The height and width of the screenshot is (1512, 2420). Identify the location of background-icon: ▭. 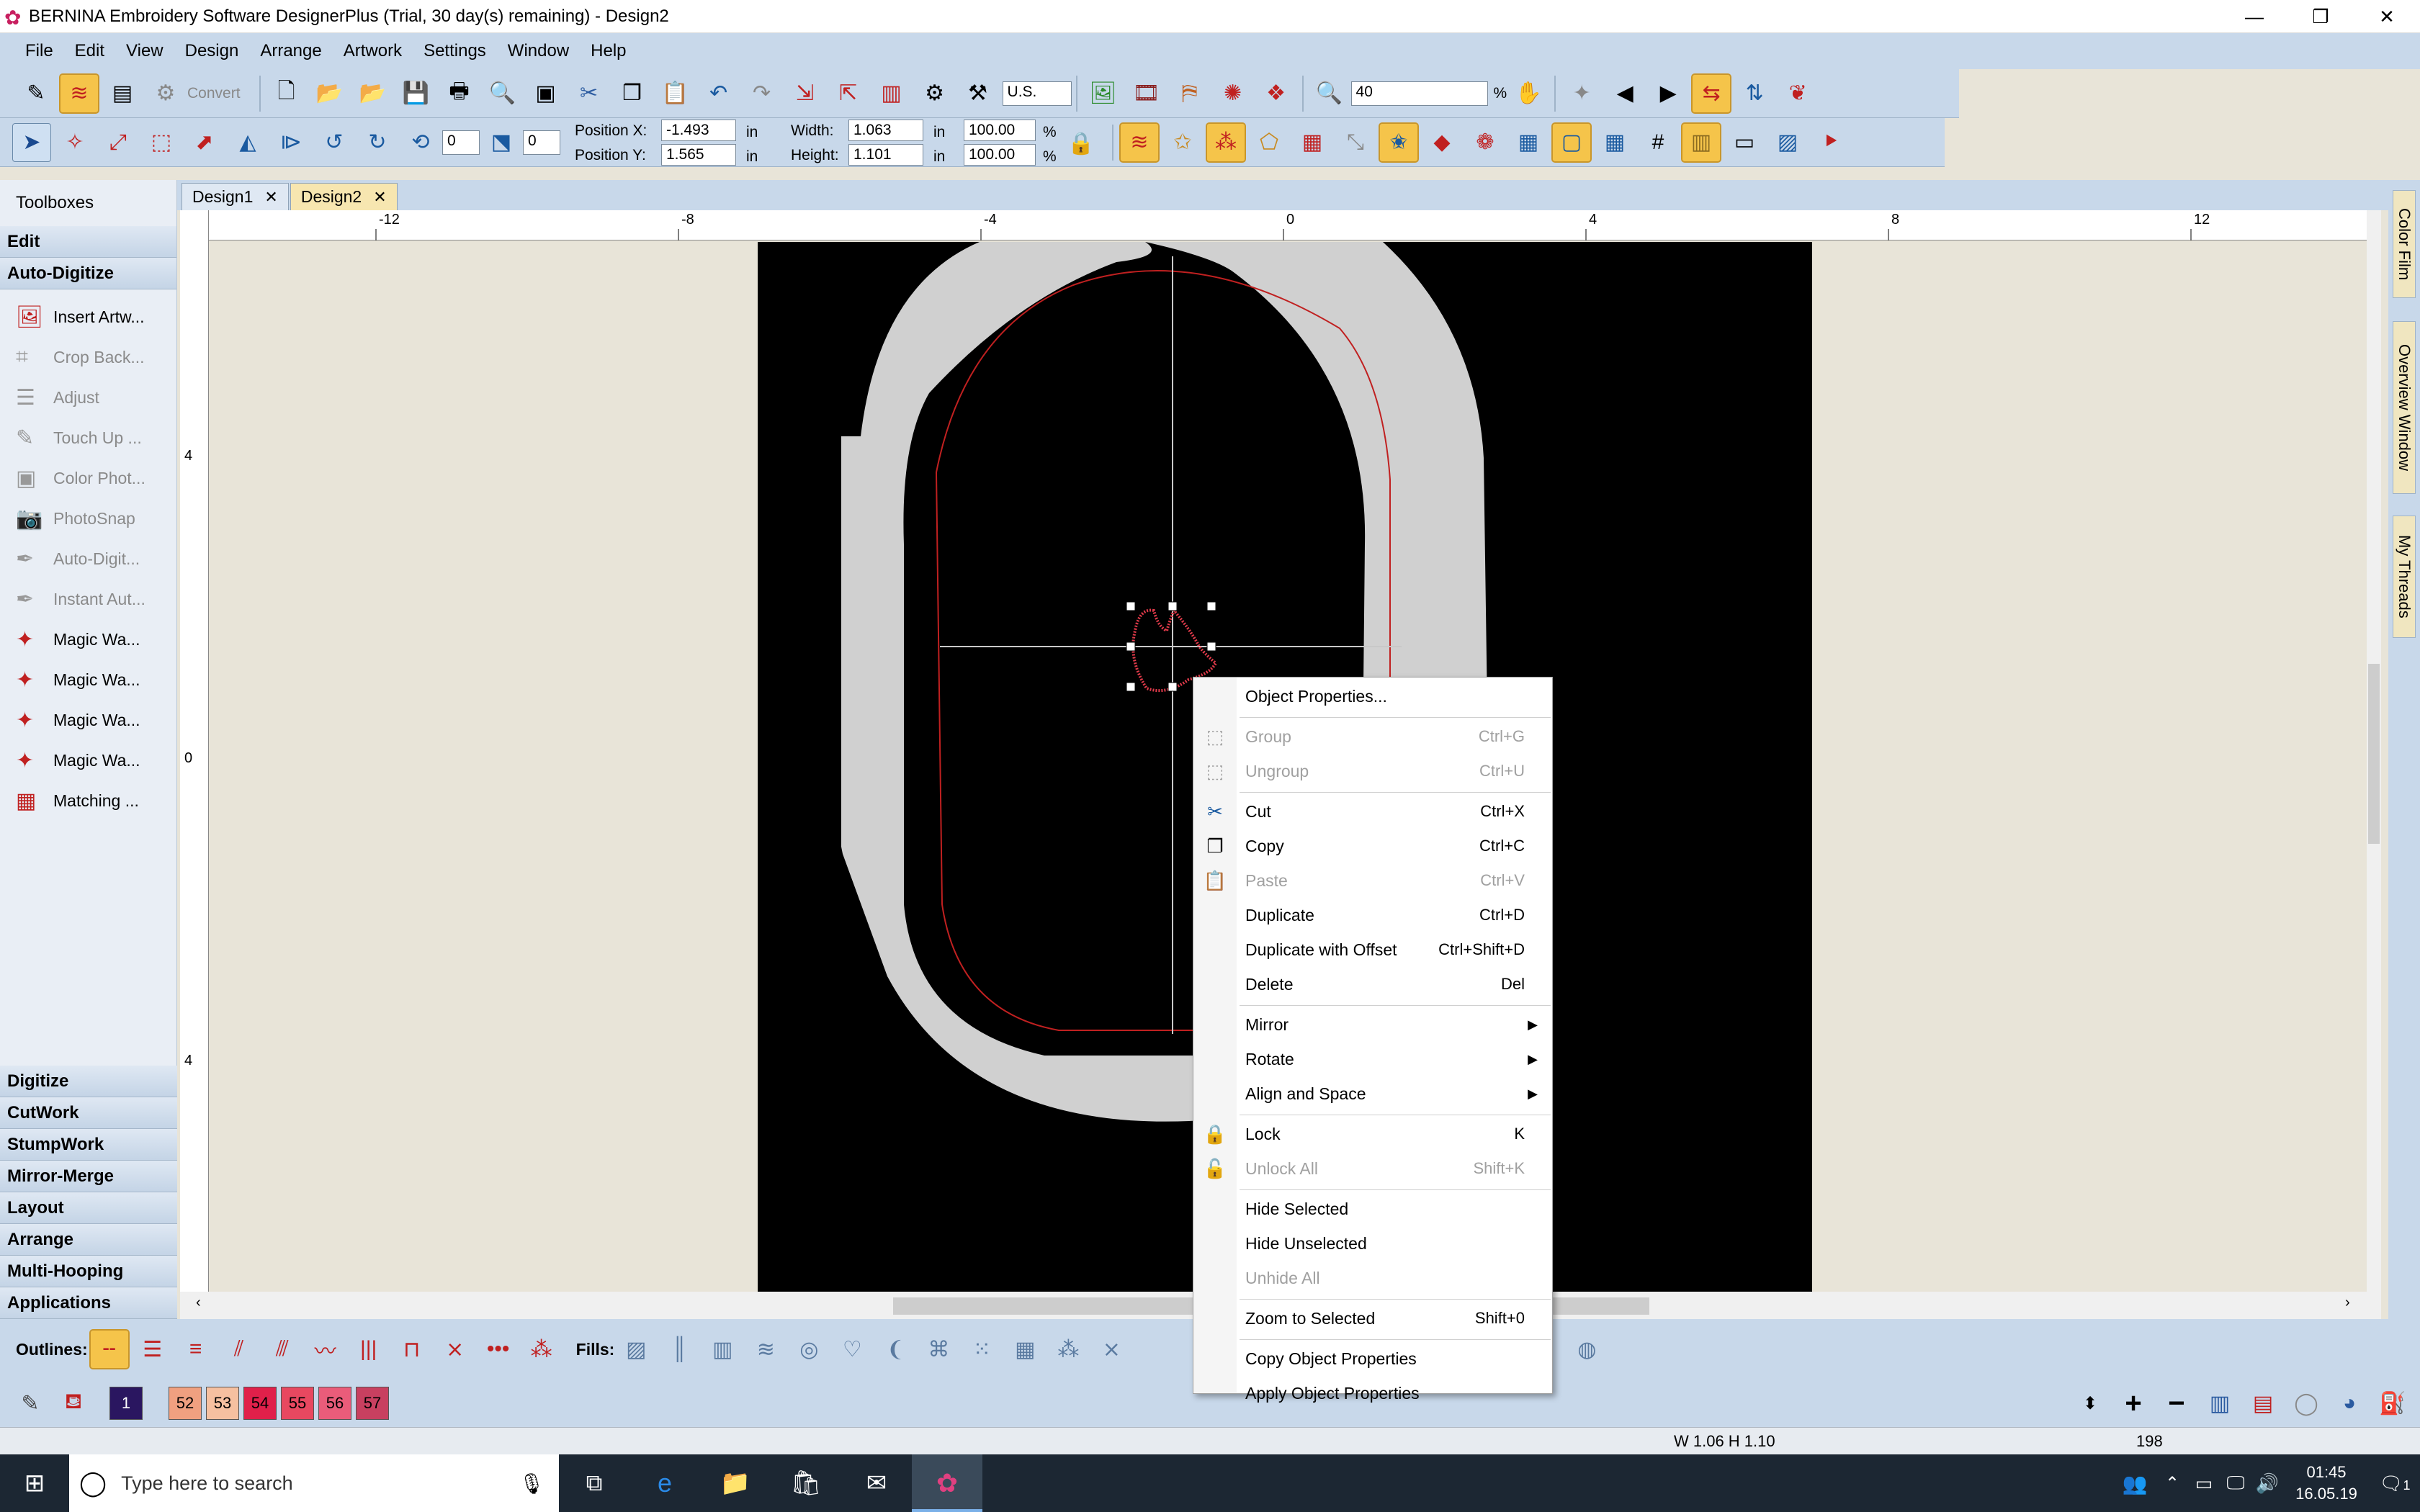
(1744, 142).